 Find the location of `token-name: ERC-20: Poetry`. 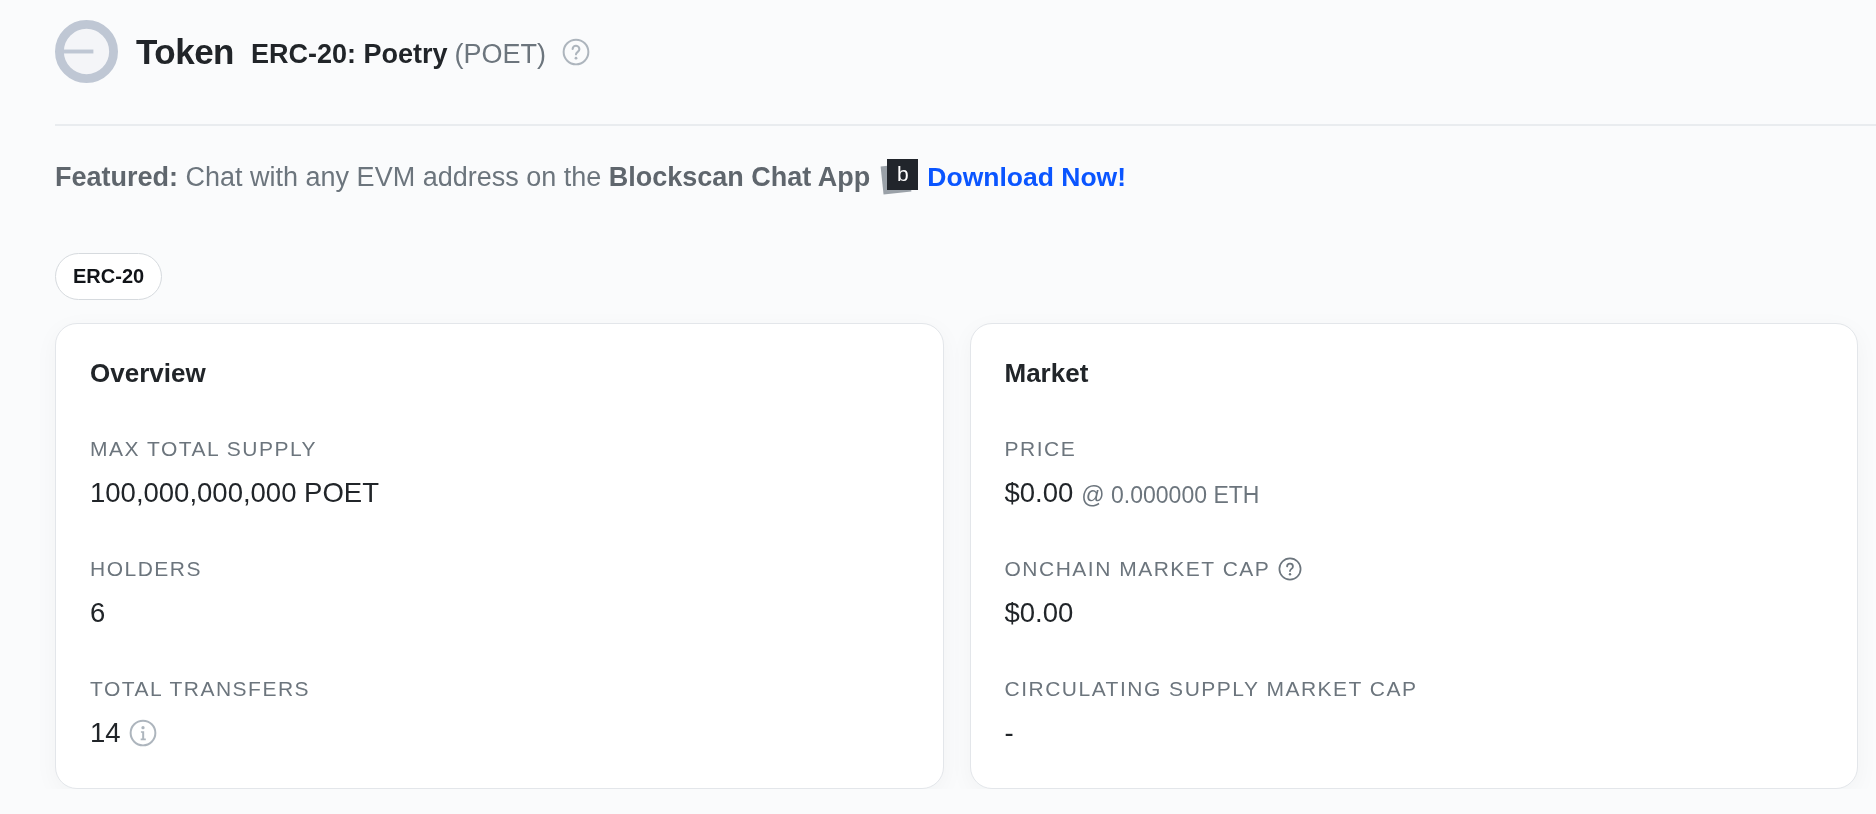

token-name: ERC-20: Poetry is located at coordinates (349, 54).